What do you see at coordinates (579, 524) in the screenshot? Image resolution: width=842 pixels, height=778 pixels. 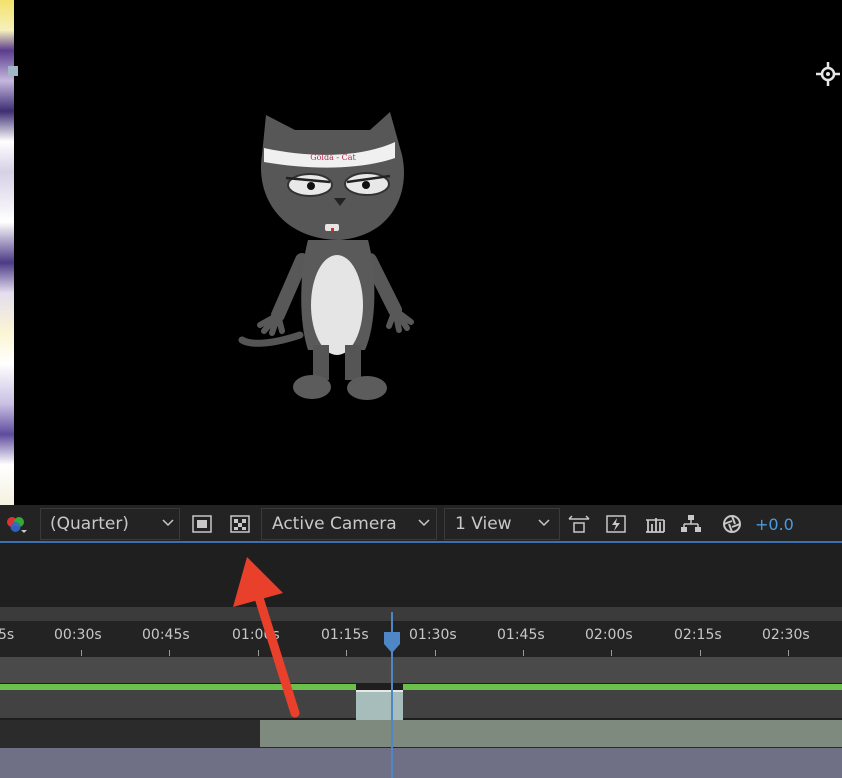 I see `toggle-pixel-aspect-icon` at bounding box center [579, 524].